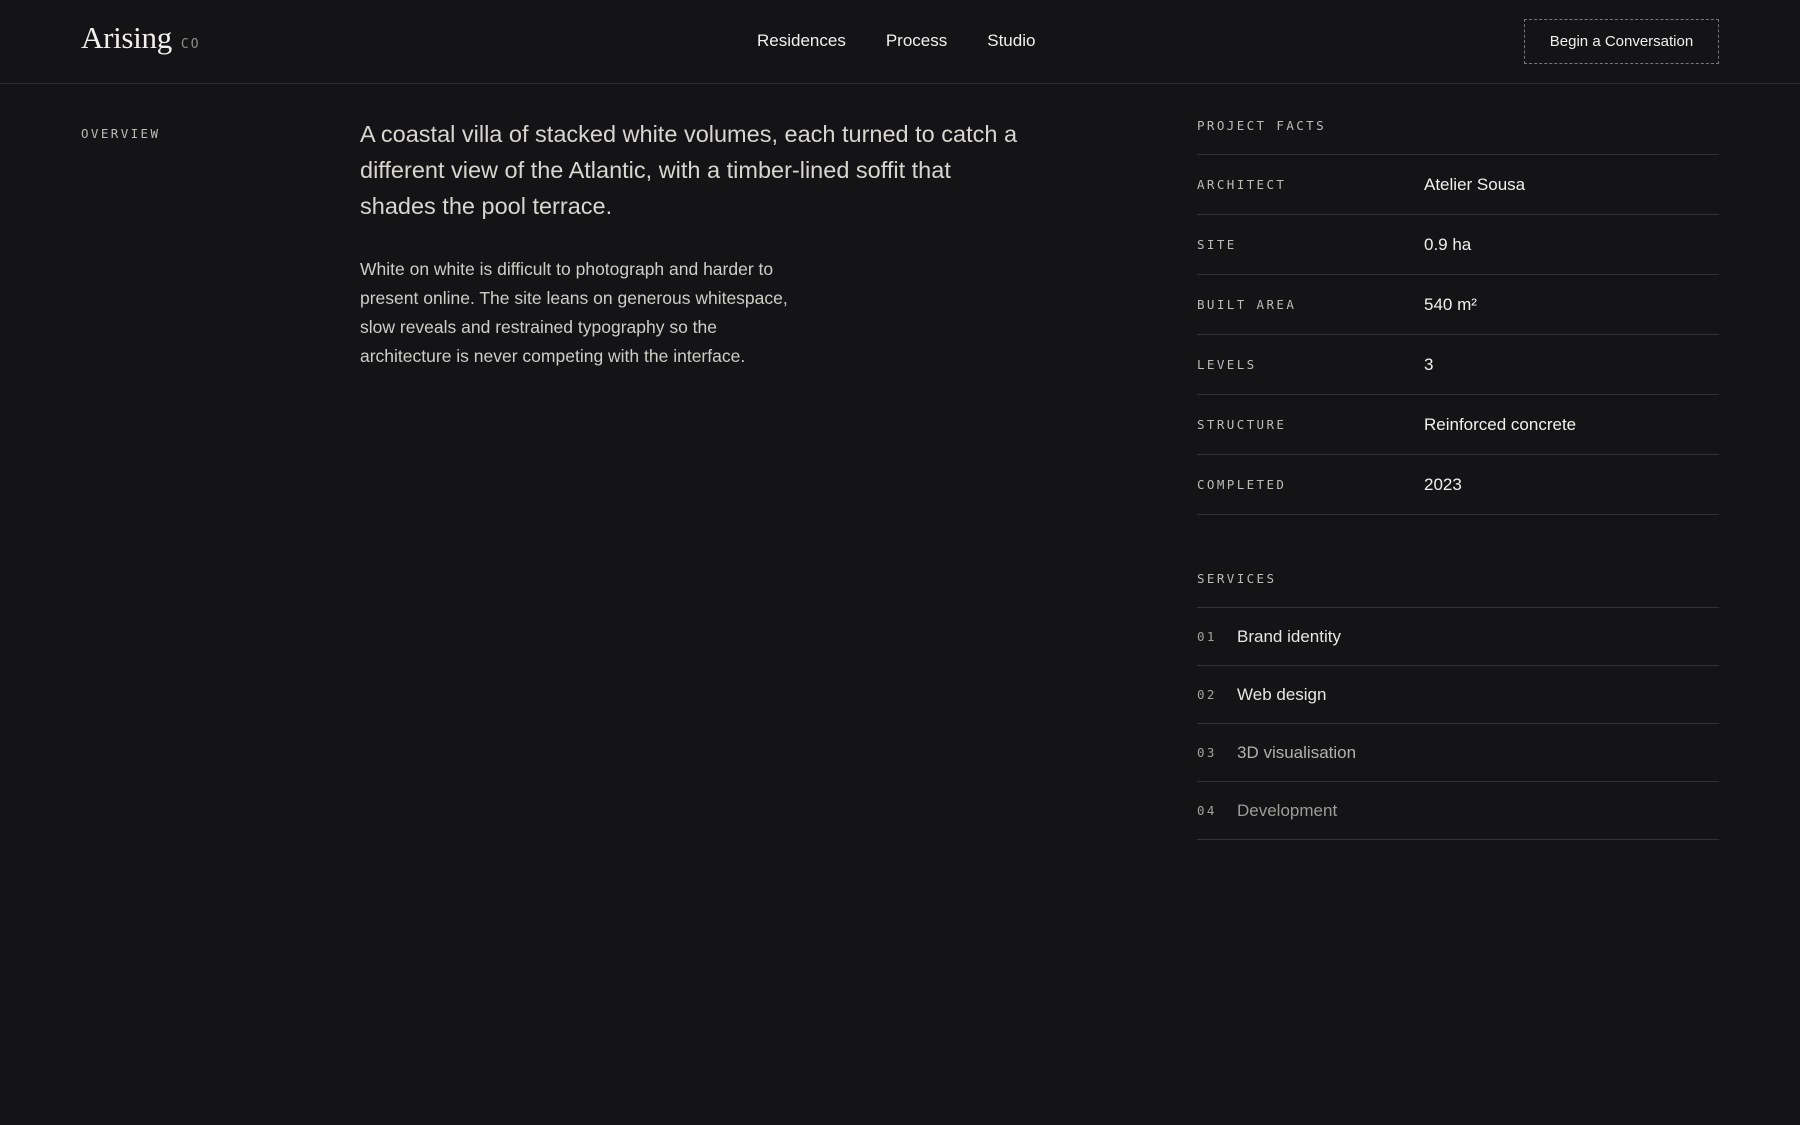 The width and height of the screenshot is (1800, 1125). I want to click on fact-value: 3, so click(1429, 364).